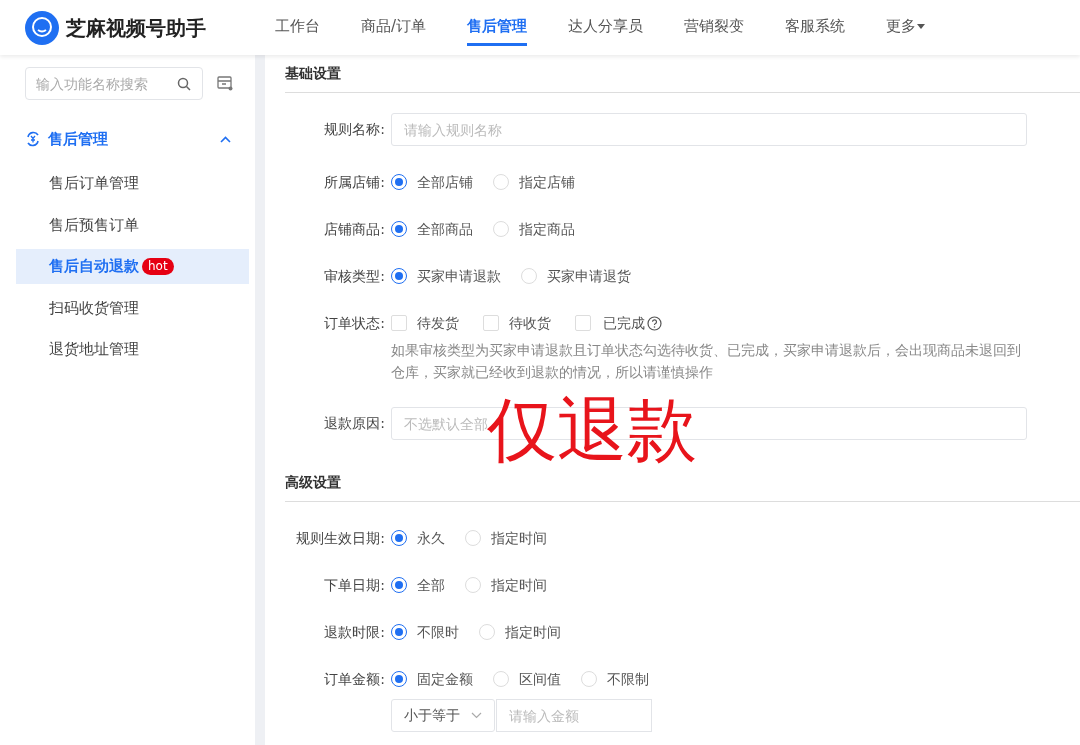 Image resolution: width=1080 pixels, height=745 pixels. What do you see at coordinates (714, 30) in the screenshot?
I see `nav-tab: 营销裂变` at bounding box center [714, 30].